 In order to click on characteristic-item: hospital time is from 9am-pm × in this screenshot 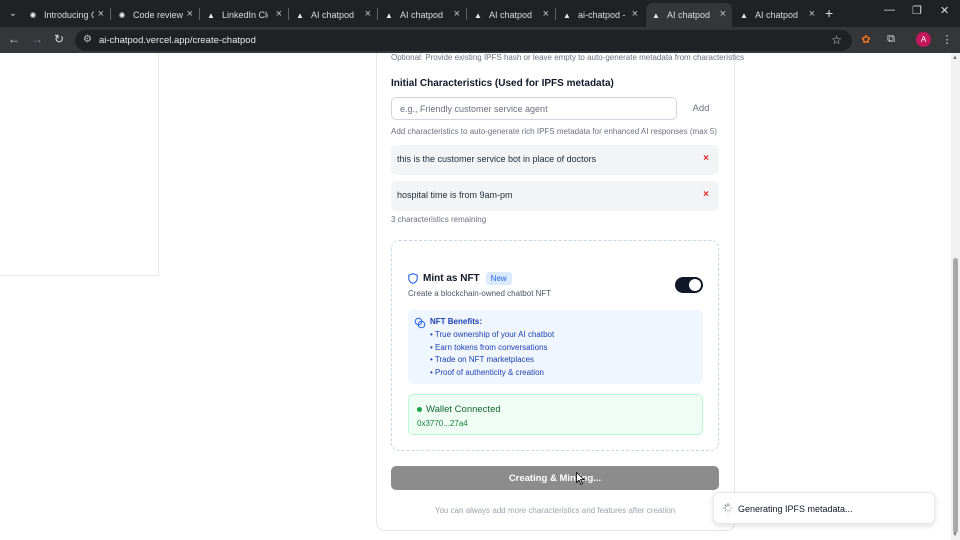, I will do `click(555, 196)`.